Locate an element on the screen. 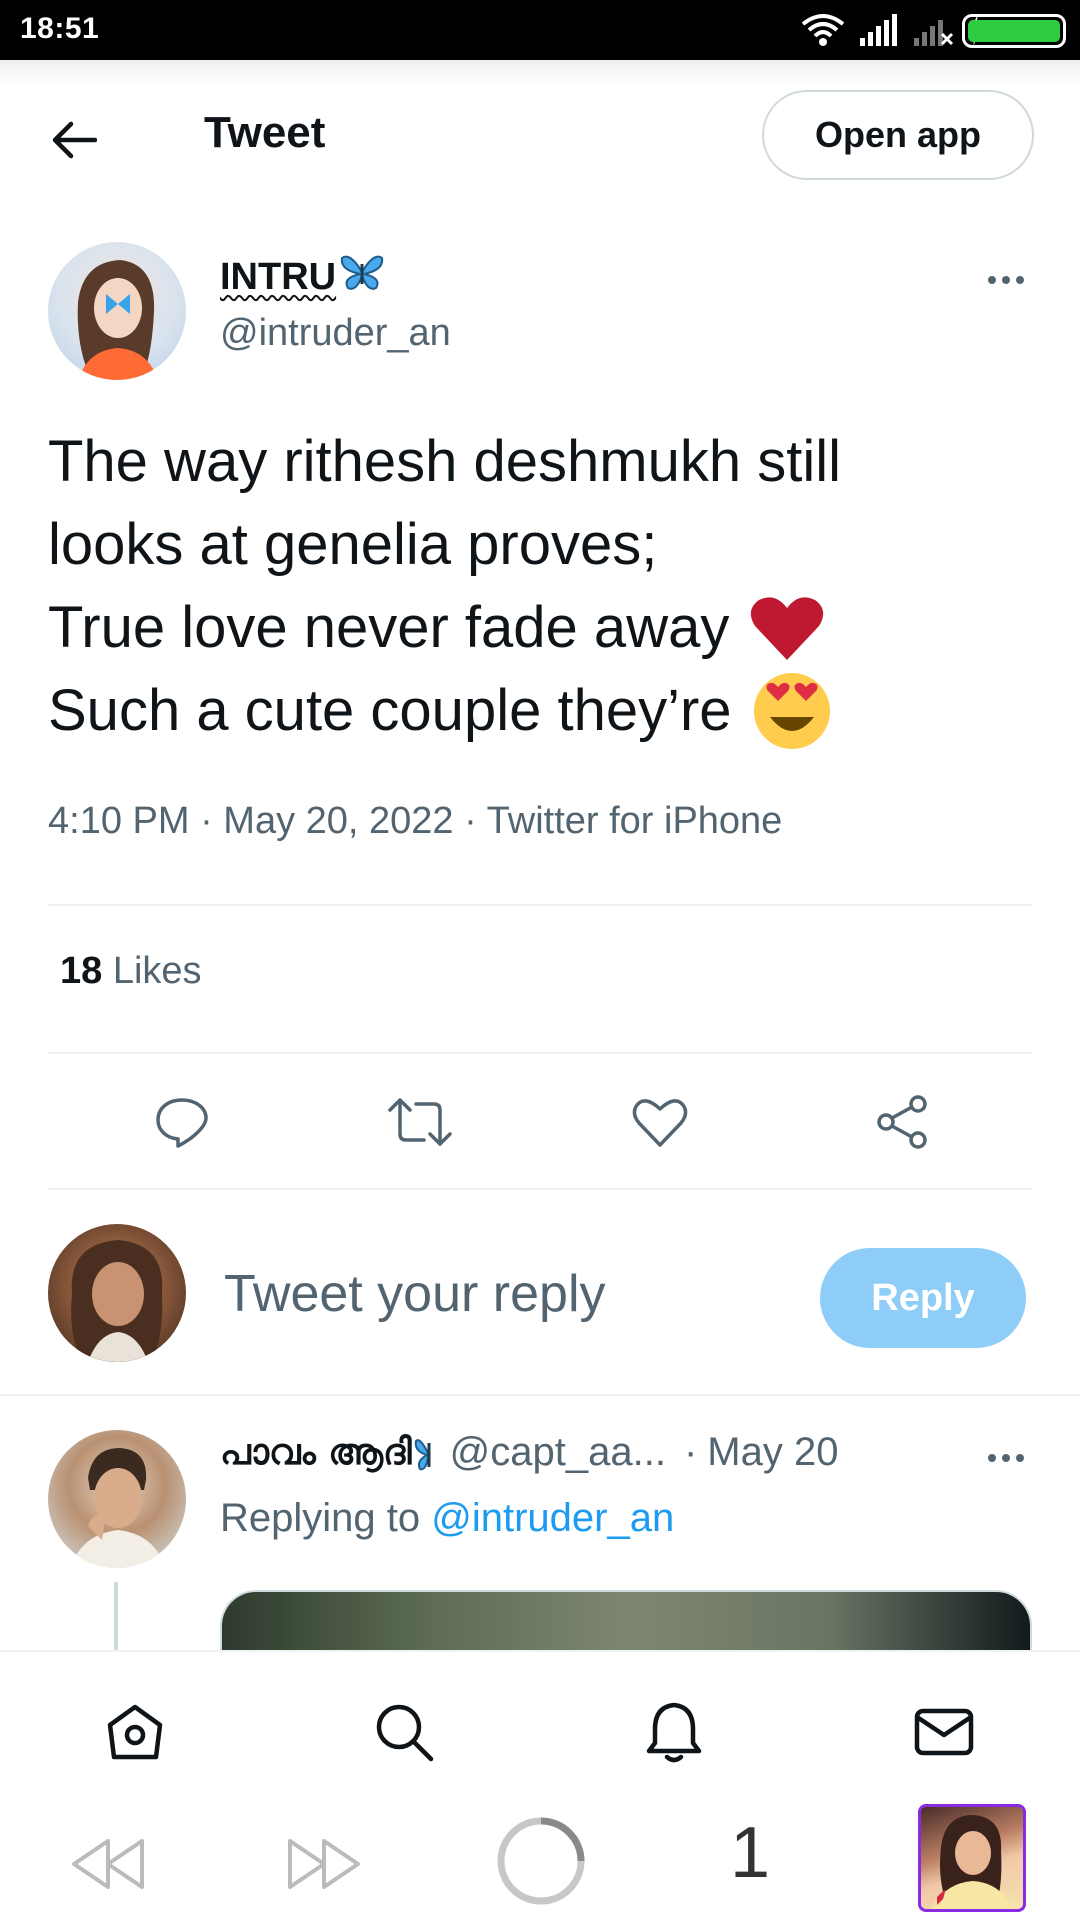 Image resolution: width=1080 pixels, height=1920 pixels. reply-author-name: പാവം ആദി is located at coordinates (316, 1453).